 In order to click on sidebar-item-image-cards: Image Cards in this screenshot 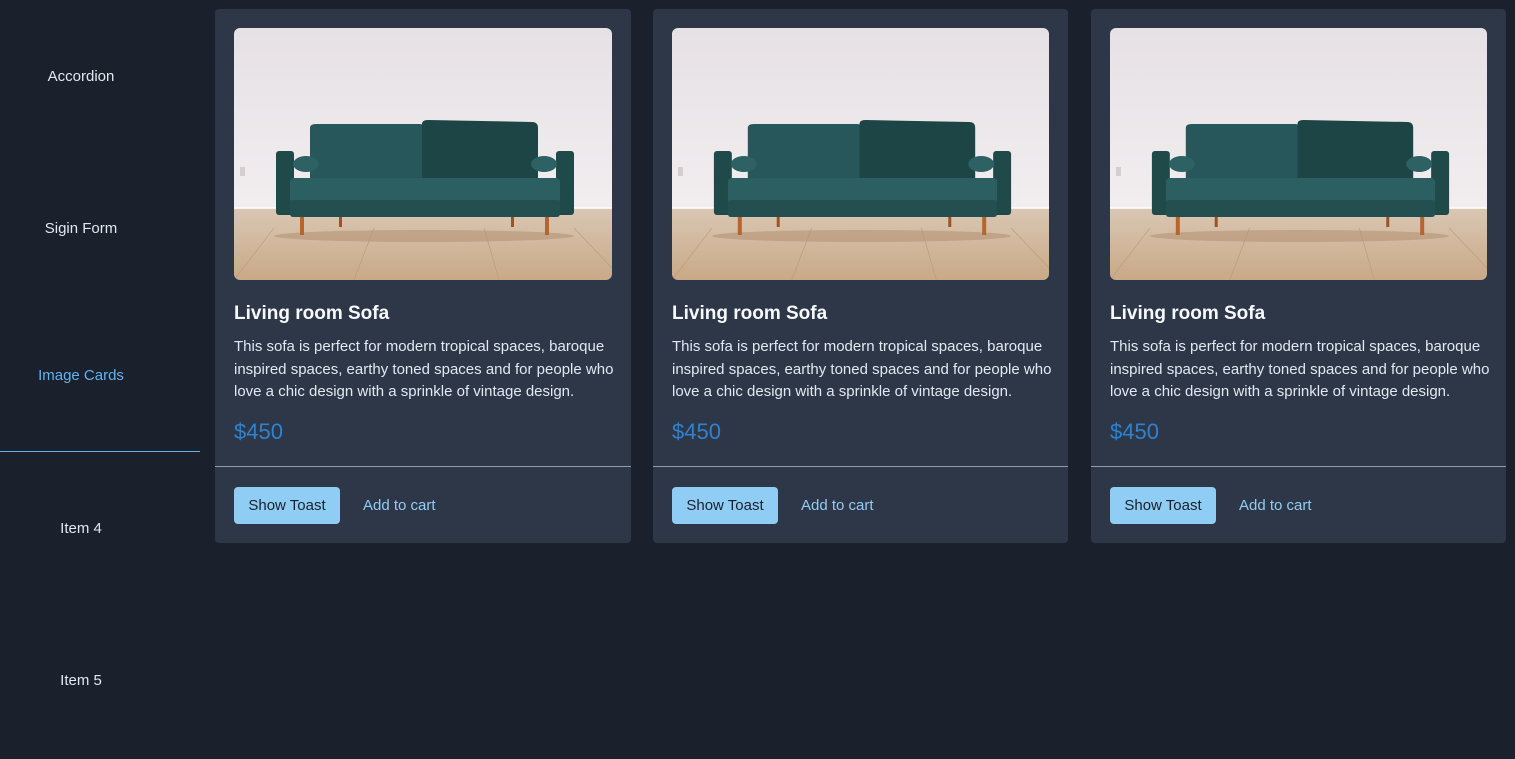, I will do `click(100, 376)`.